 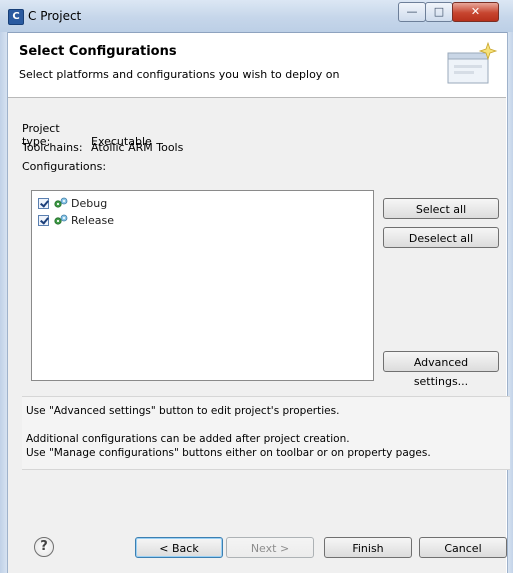 I want to click on window-frame-right, so click(x=510, y=302).